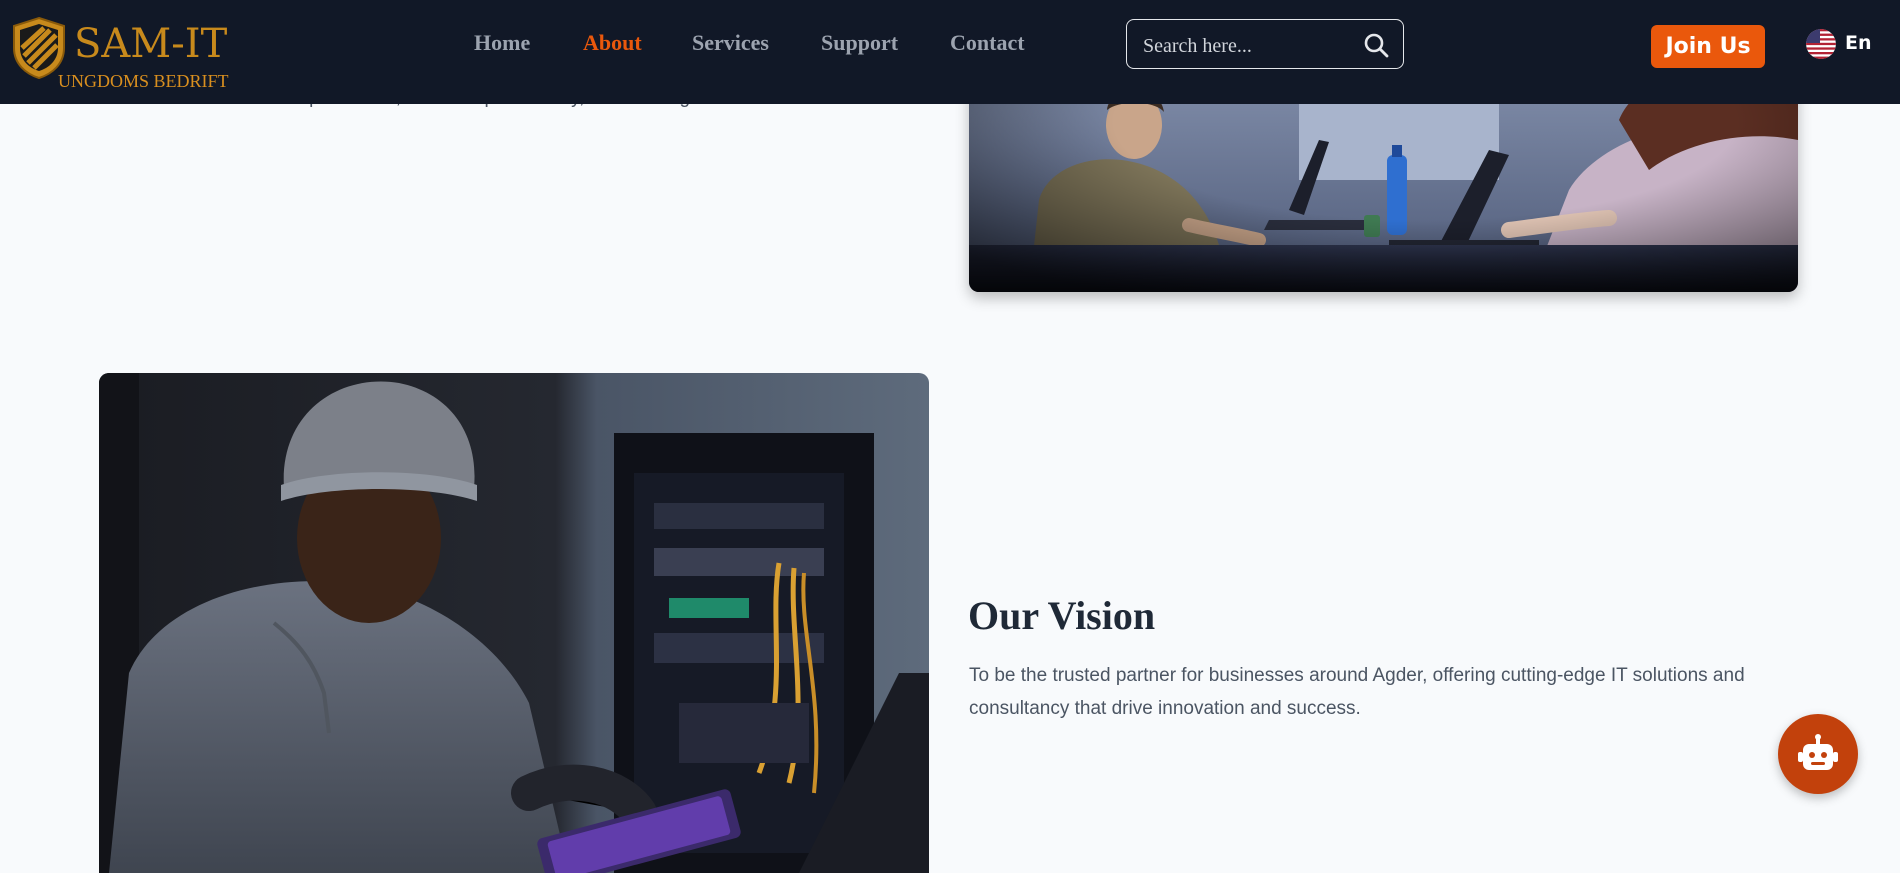  Describe the element at coordinates (612, 43) in the screenshot. I see `nav-about: About` at that location.